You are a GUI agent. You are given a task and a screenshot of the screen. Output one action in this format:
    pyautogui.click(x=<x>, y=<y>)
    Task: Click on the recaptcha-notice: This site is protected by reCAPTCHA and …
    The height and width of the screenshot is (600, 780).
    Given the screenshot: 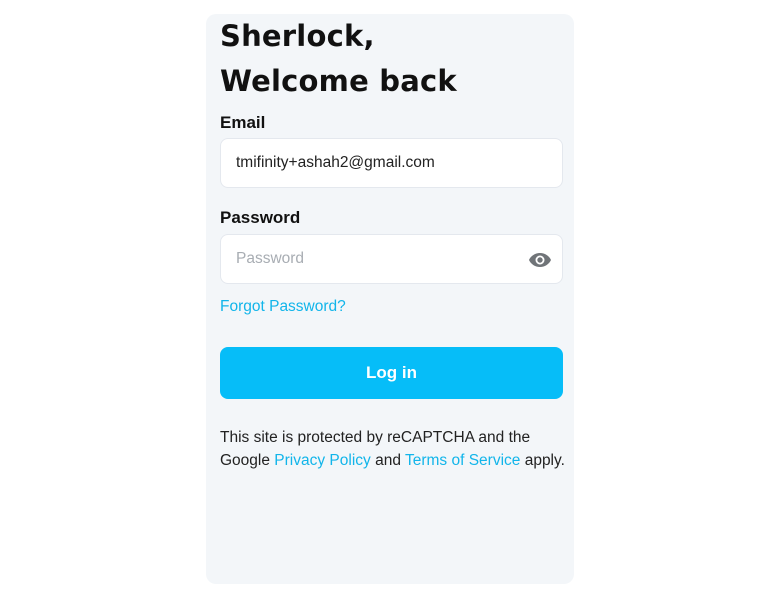 What is the action you would take?
    pyautogui.click(x=395, y=449)
    